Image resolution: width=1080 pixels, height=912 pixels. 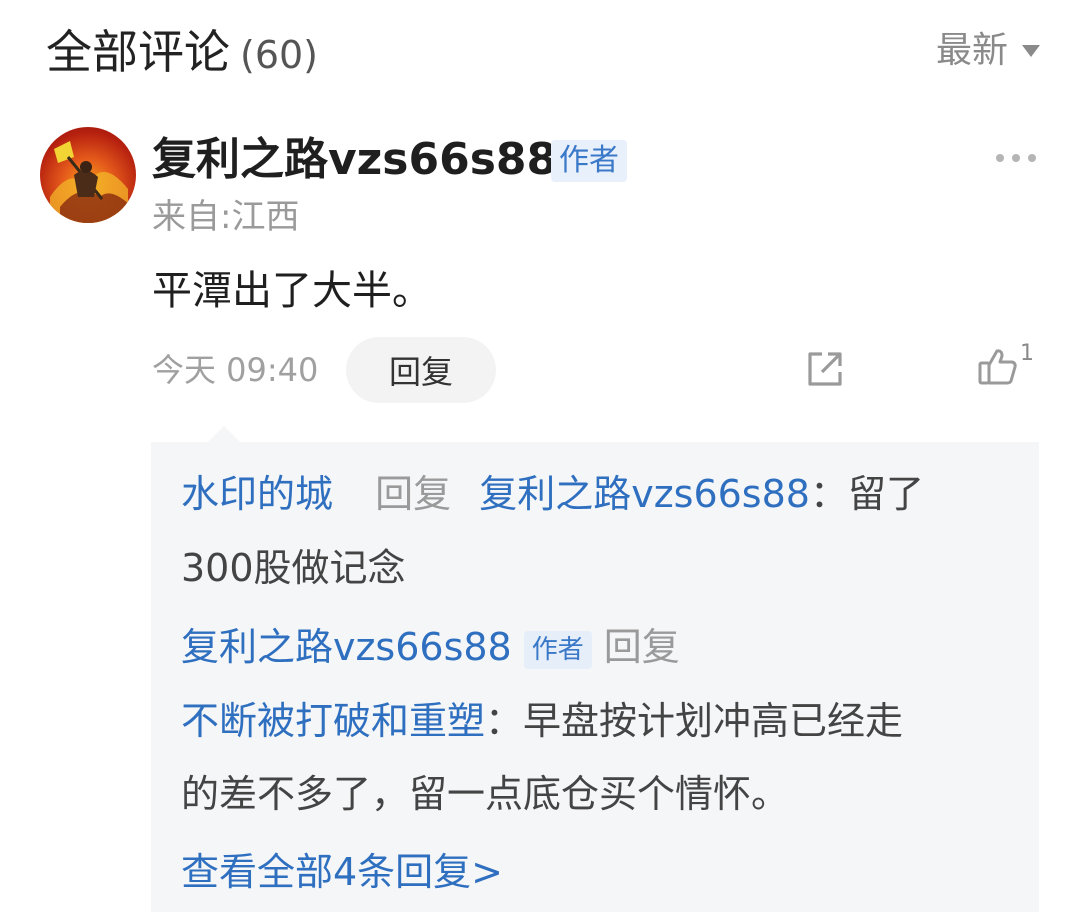 What do you see at coordinates (279, 55) in the screenshot?
I see `comments-count: (60)` at bounding box center [279, 55].